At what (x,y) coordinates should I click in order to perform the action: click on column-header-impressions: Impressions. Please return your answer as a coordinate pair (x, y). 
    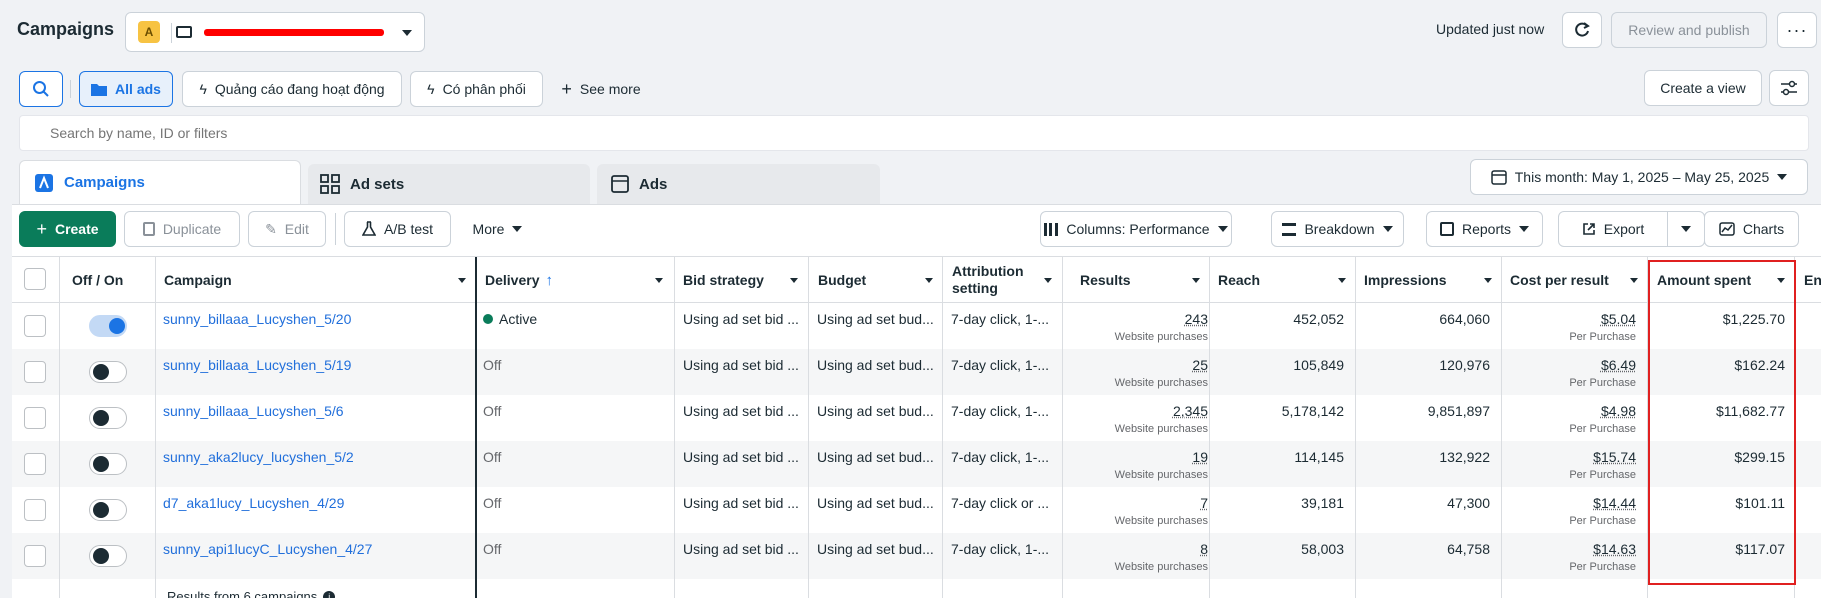
    Looking at the image, I should click on (1429, 280).